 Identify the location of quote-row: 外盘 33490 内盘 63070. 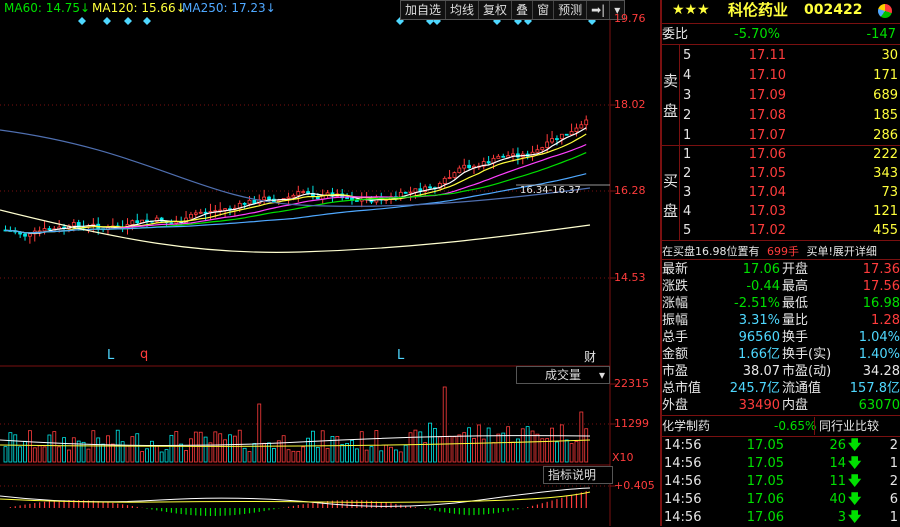
(781, 405).